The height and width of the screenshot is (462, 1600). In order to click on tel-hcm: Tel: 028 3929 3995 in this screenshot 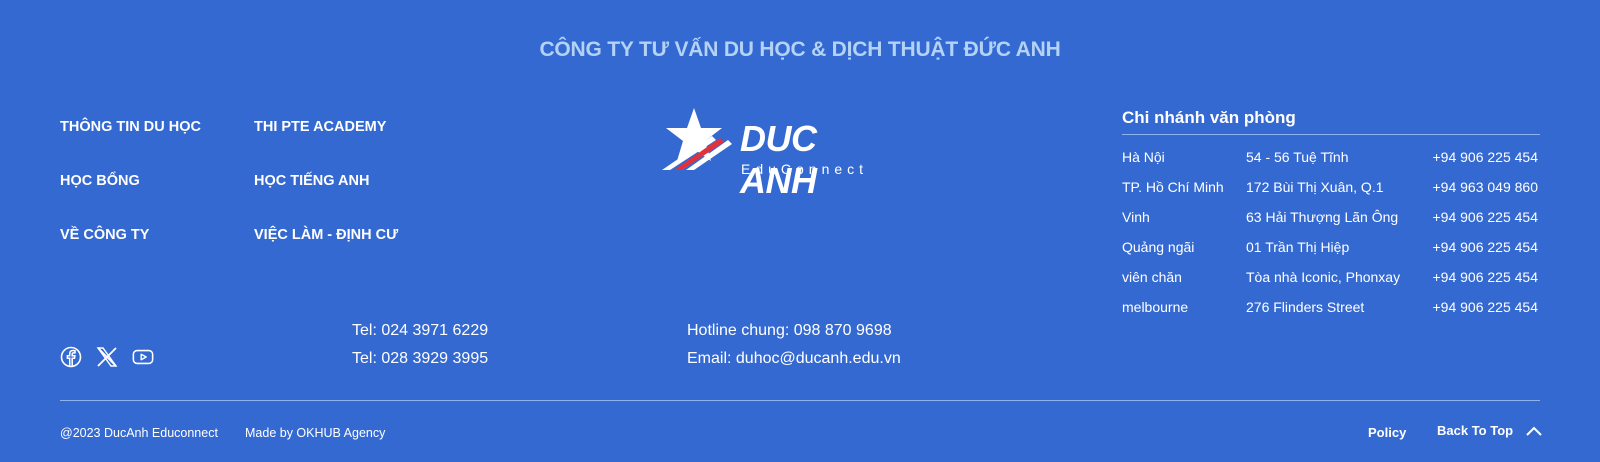, I will do `click(420, 359)`.